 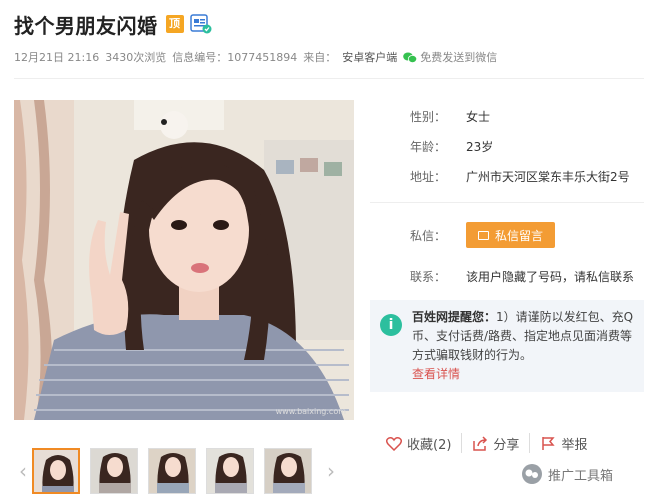 I want to click on address-row: 地址： 广州市天河区棠东丰乐大街2号, so click(x=500, y=176).